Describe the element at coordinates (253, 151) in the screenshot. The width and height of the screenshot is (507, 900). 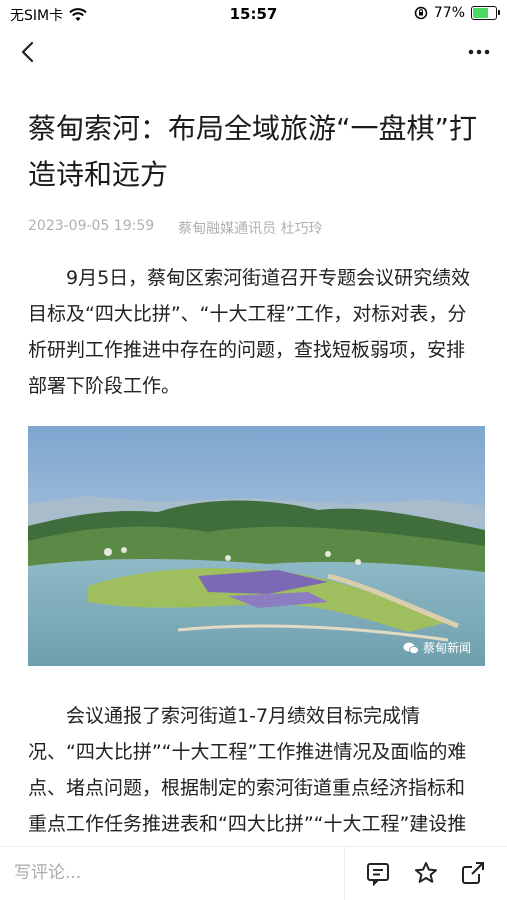
I see `article-title: 蔡甸索河：布局全域旅游“一盘棋”打造诗和远方` at that location.